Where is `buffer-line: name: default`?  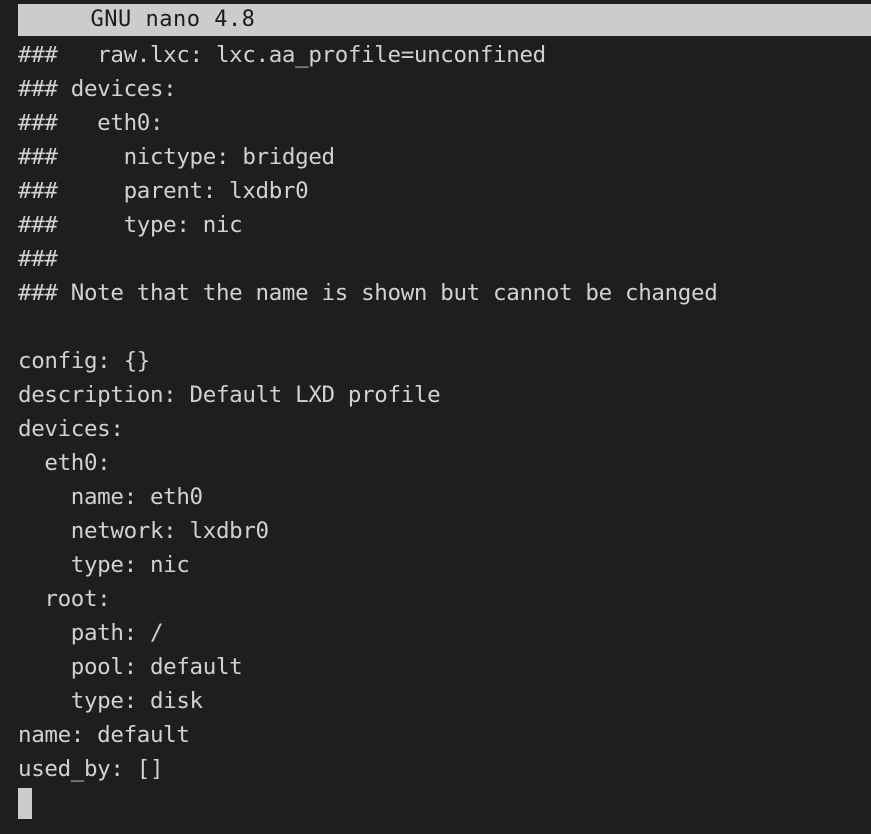
buffer-line: name: default is located at coordinates (444, 735).